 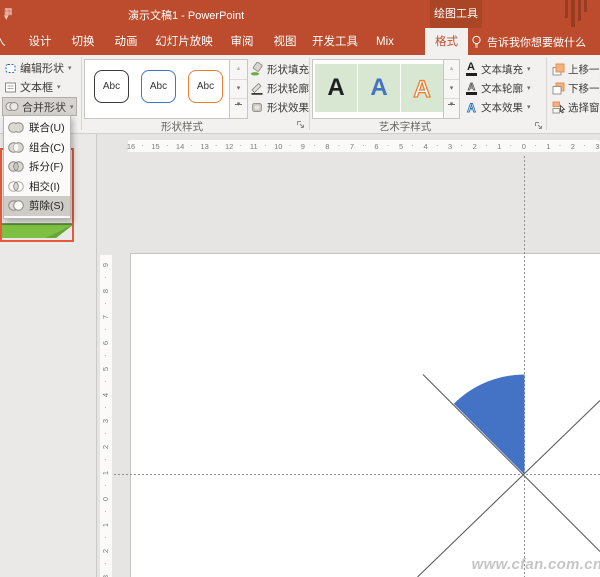 What do you see at coordinates (12, 14) in the screenshot?
I see `quick-access-toolbar-icon: ▦ ▾` at bounding box center [12, 14].